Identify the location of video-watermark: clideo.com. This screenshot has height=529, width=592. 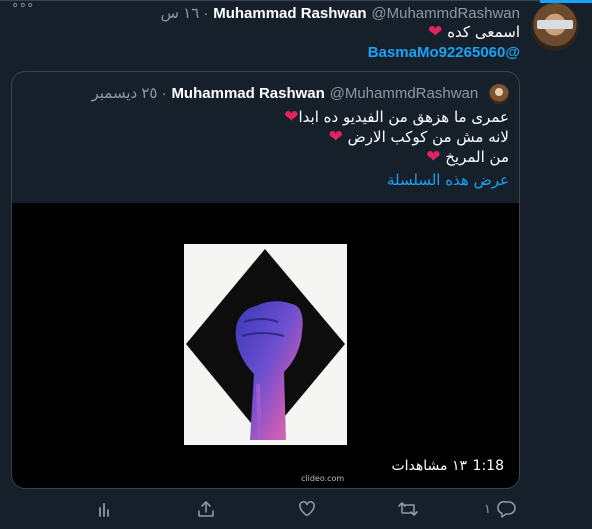
(323, 478).